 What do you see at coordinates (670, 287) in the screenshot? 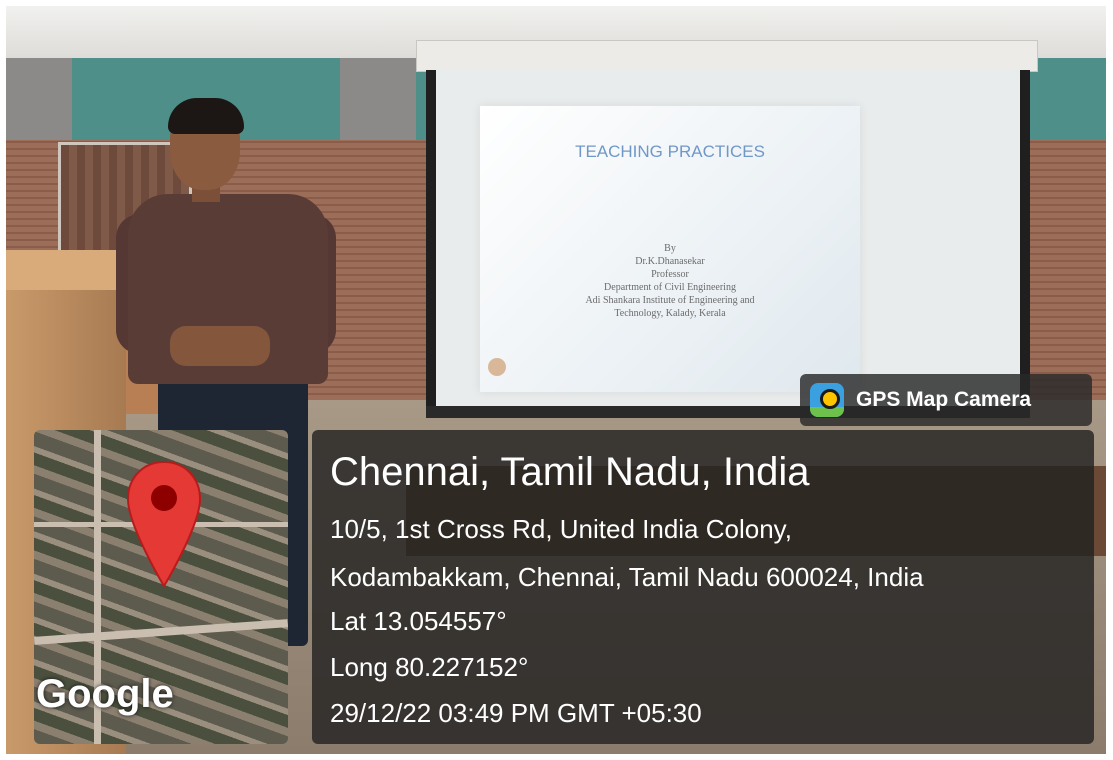
I see `slide-line: Department of Civil Engineering` at bounding box center [670, 287].